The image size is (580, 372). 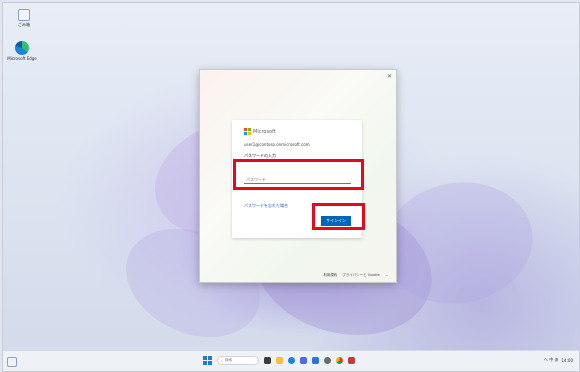 I want to click on file-explorer-icon, so click(x=279, y=360).